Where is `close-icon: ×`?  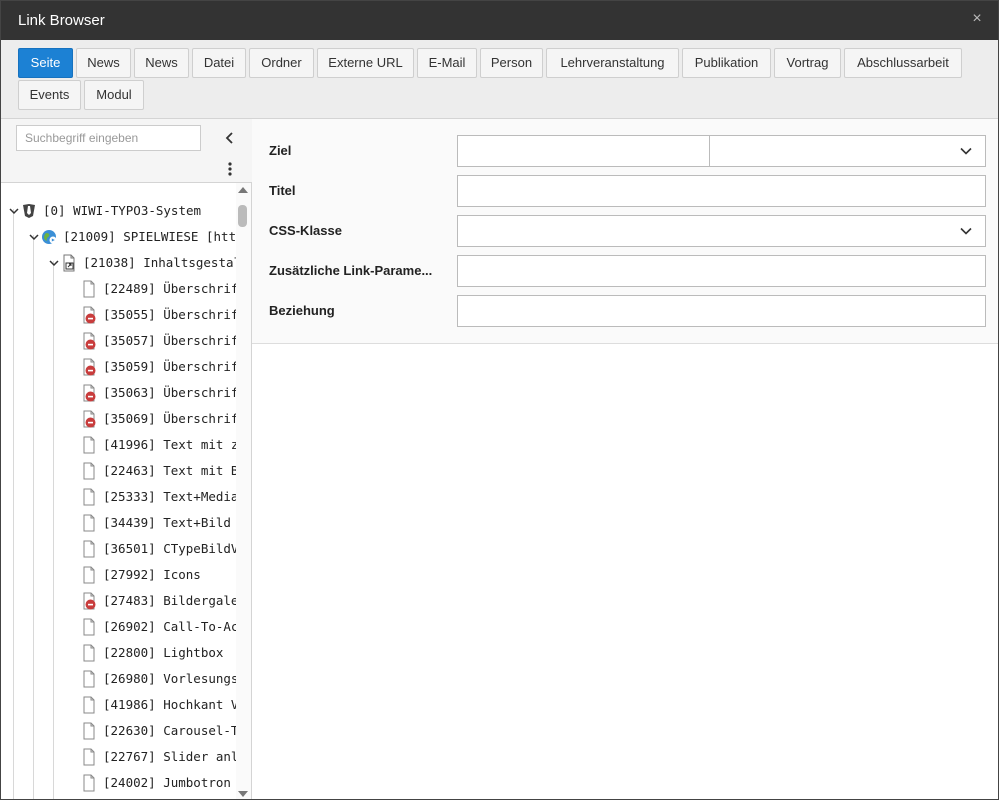
close-icon: × is located at coordinates (977, 19).